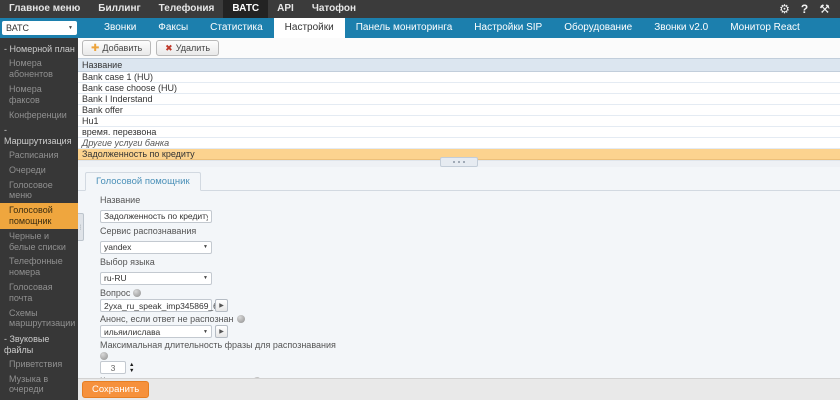  Describe the element at coordinates (18, 28) in the screenshot. I see `app-select-value: ВАТС` at that location.